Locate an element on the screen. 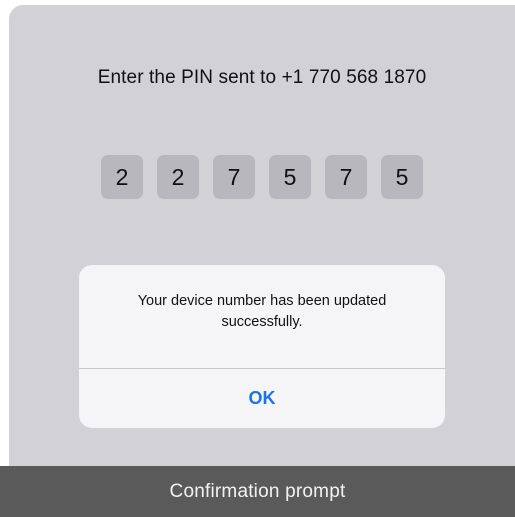 Image resolution: width=515 pixels, height=517 pixels. pin-digit-2: 2 is located at coordinates (178, 177).